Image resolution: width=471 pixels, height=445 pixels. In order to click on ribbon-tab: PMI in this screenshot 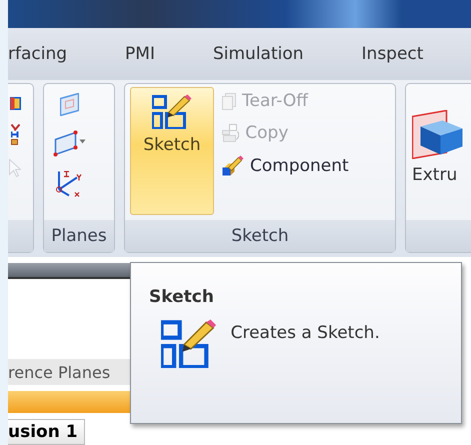, I will do `click(140, 54)`.